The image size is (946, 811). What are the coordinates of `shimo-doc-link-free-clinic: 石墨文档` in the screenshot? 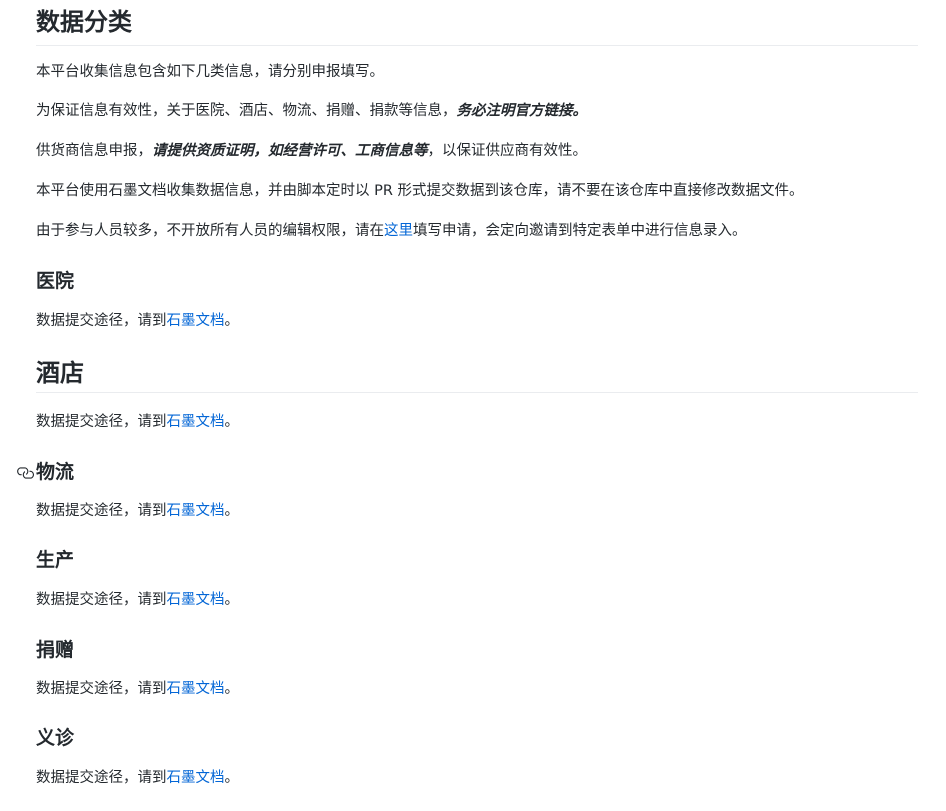 It's located at (196, 778).